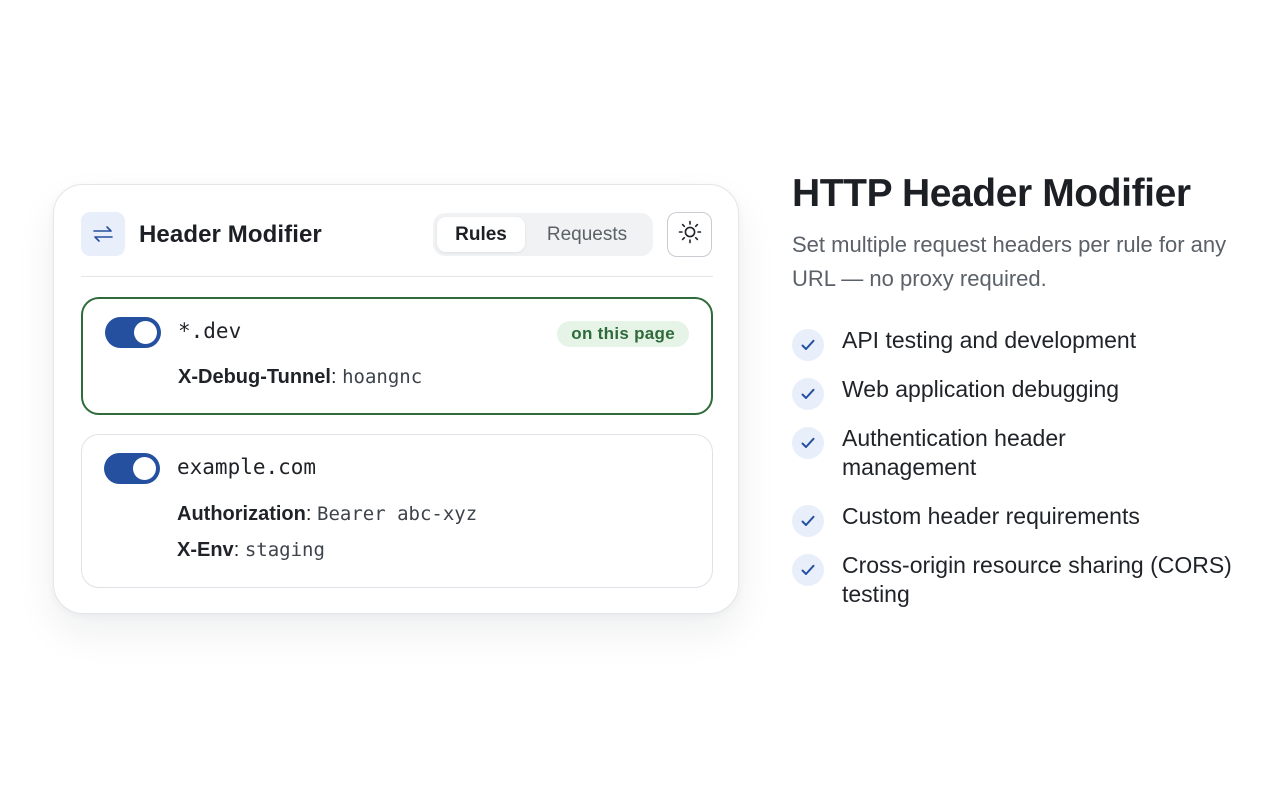 The height and width of the screenshot is (800, 1280). Describe the element at coordinates (205, 550) in the screenshot. I see `header-name: X-Env` at that location.